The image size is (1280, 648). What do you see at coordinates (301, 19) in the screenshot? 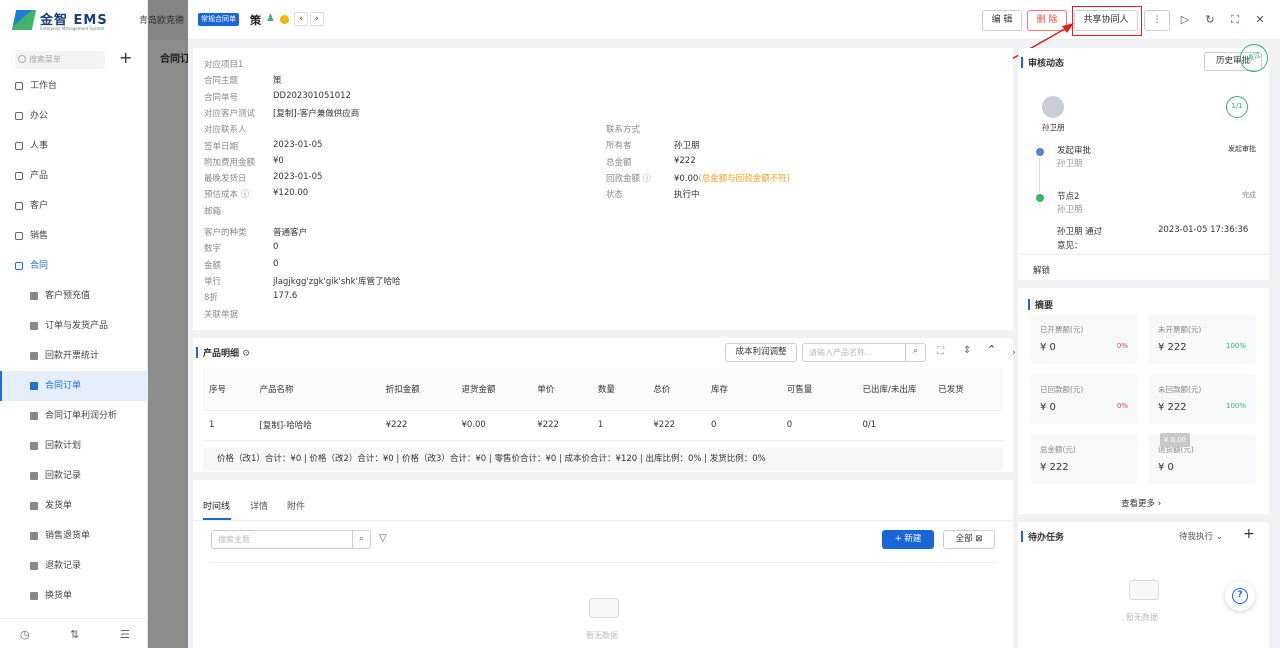
I see `prev-record-button: ‹` at bounding box center [301, 19].